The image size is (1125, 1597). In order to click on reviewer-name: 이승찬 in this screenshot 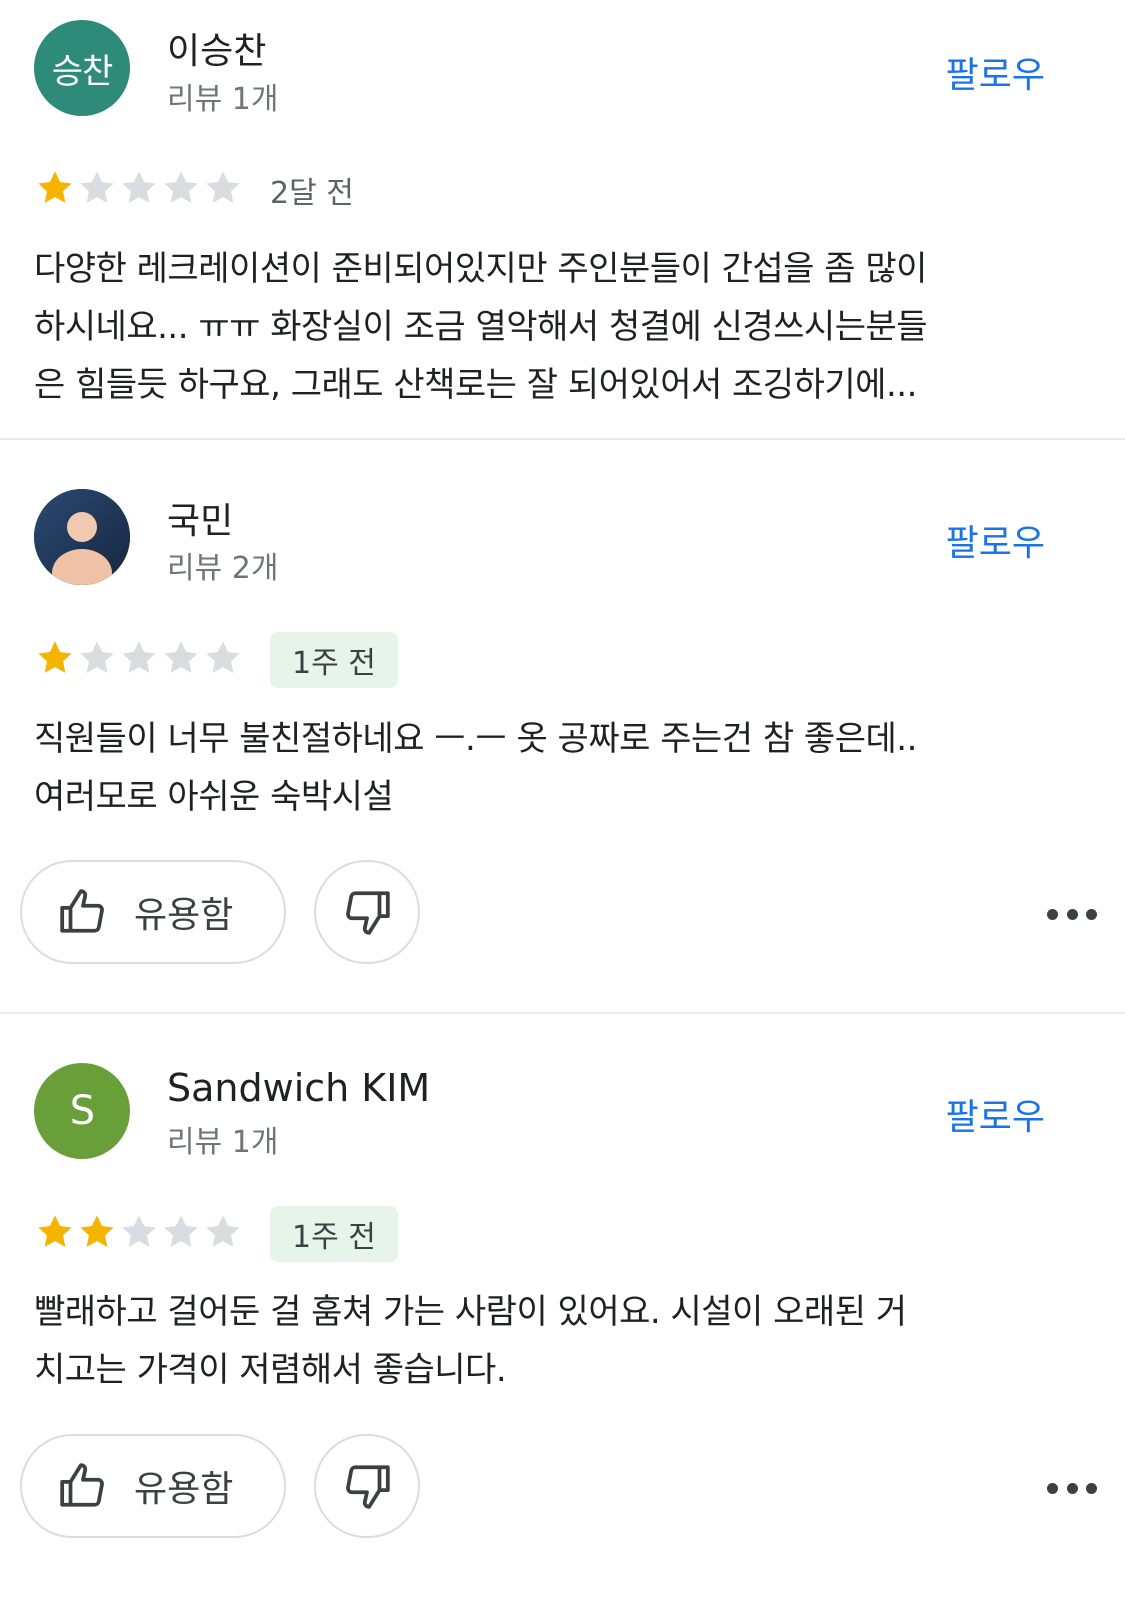, I will do `click(216, 48)`.